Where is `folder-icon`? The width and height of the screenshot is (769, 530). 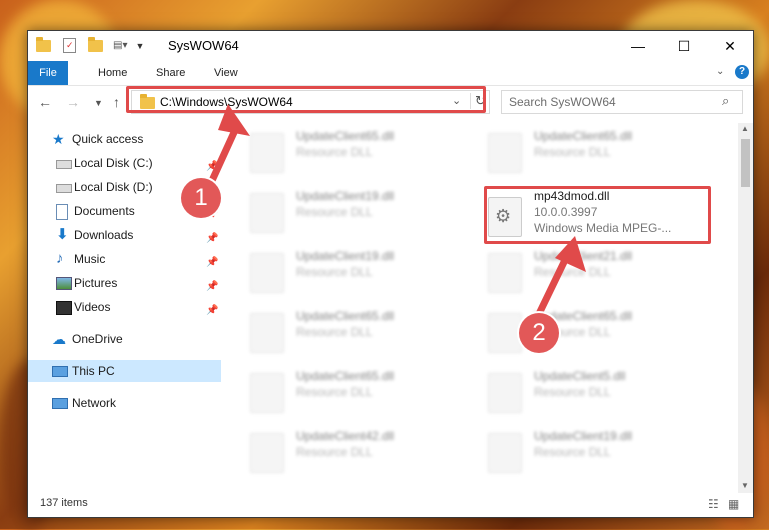
folder-icon is located at coordinates (43, 44).